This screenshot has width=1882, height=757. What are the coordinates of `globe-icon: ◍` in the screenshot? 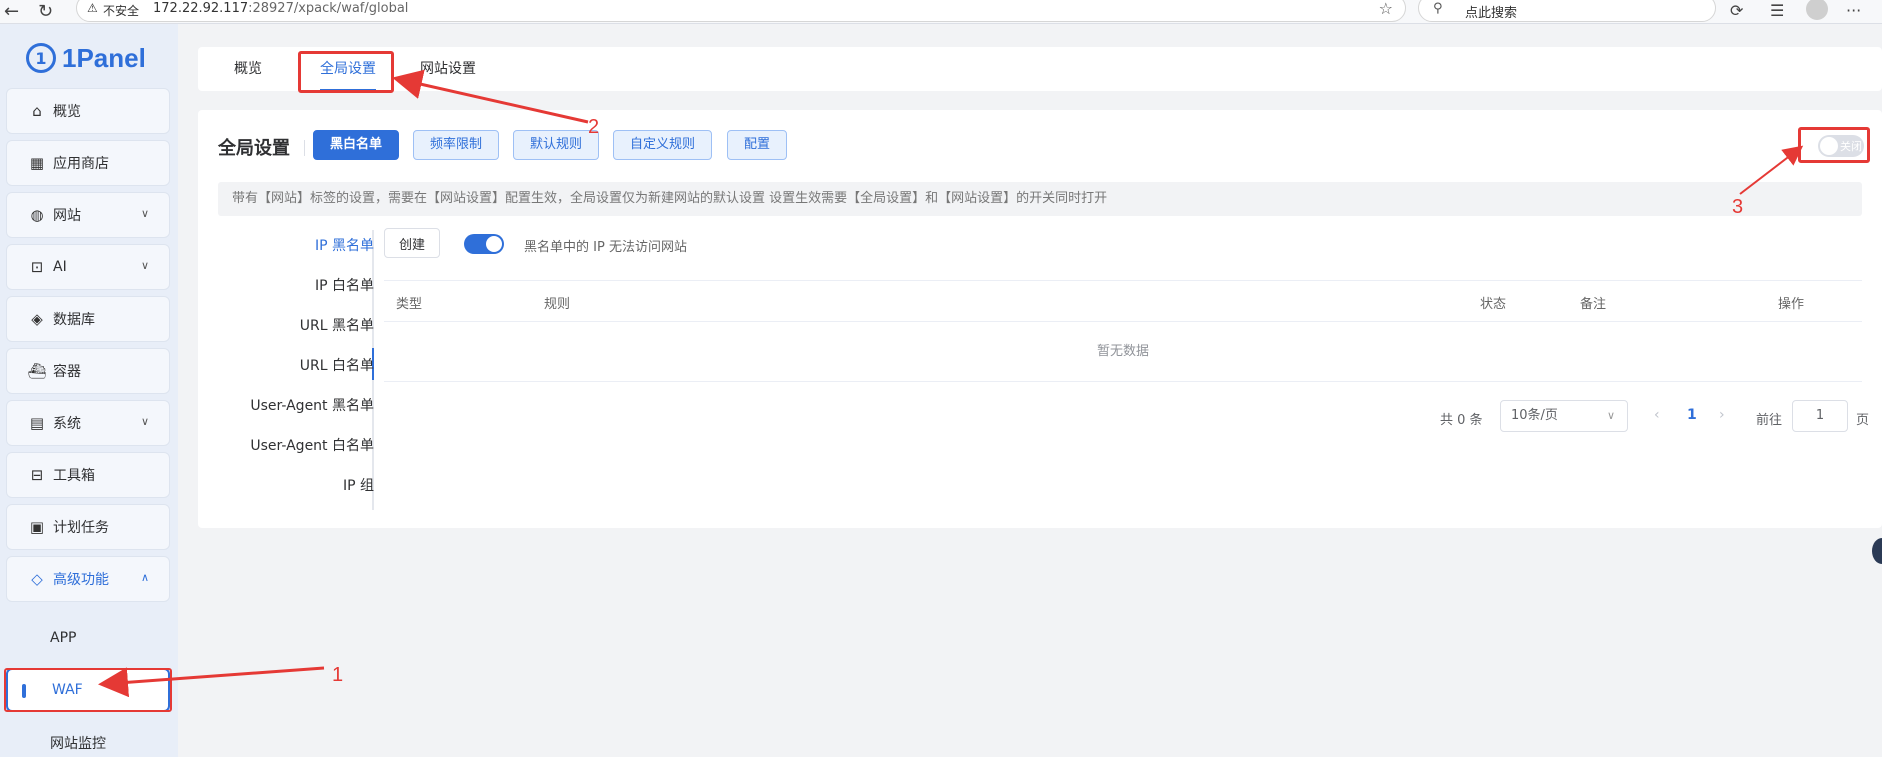 It's located at (37, 215).